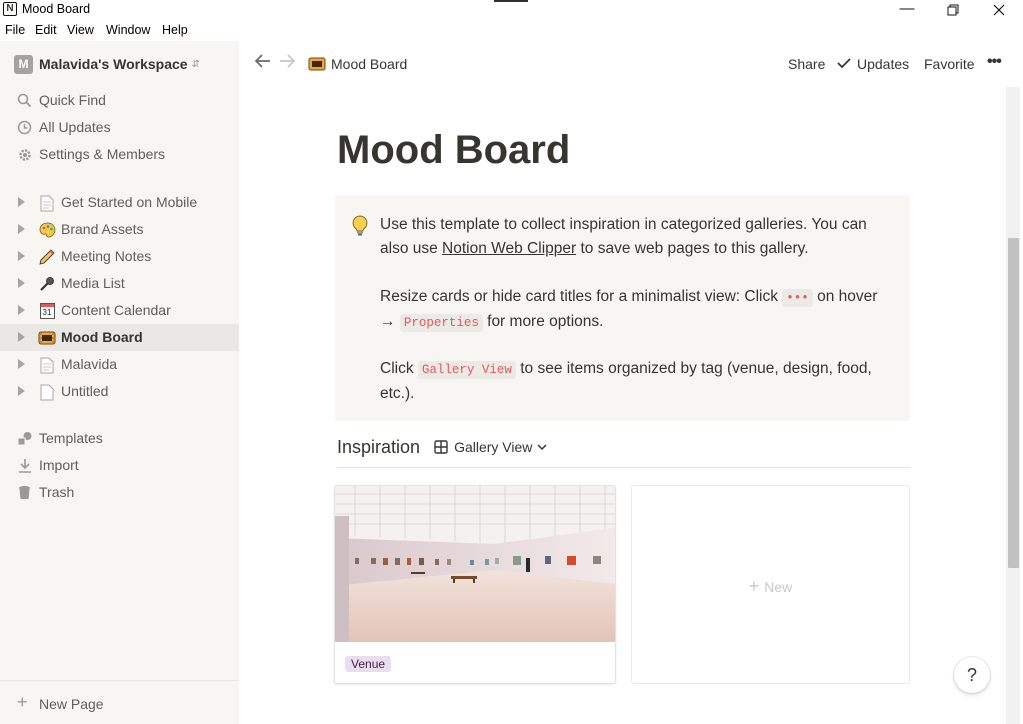 Image resolution: width=1023 pixels, height=724 pixels. What do you see at coordinates (493, 447) in the screenshot?
I see `view-label: Gallery View` at bounding box center [493, 447].